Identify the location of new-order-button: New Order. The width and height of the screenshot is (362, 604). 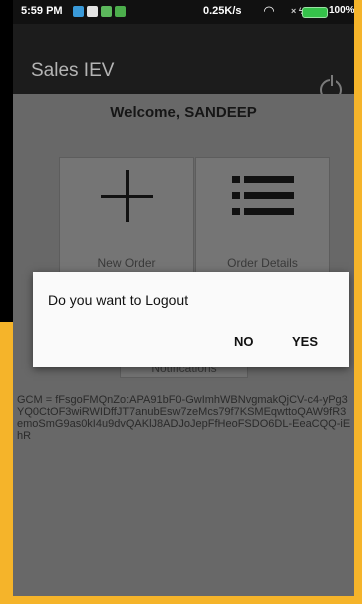
(126, 219).